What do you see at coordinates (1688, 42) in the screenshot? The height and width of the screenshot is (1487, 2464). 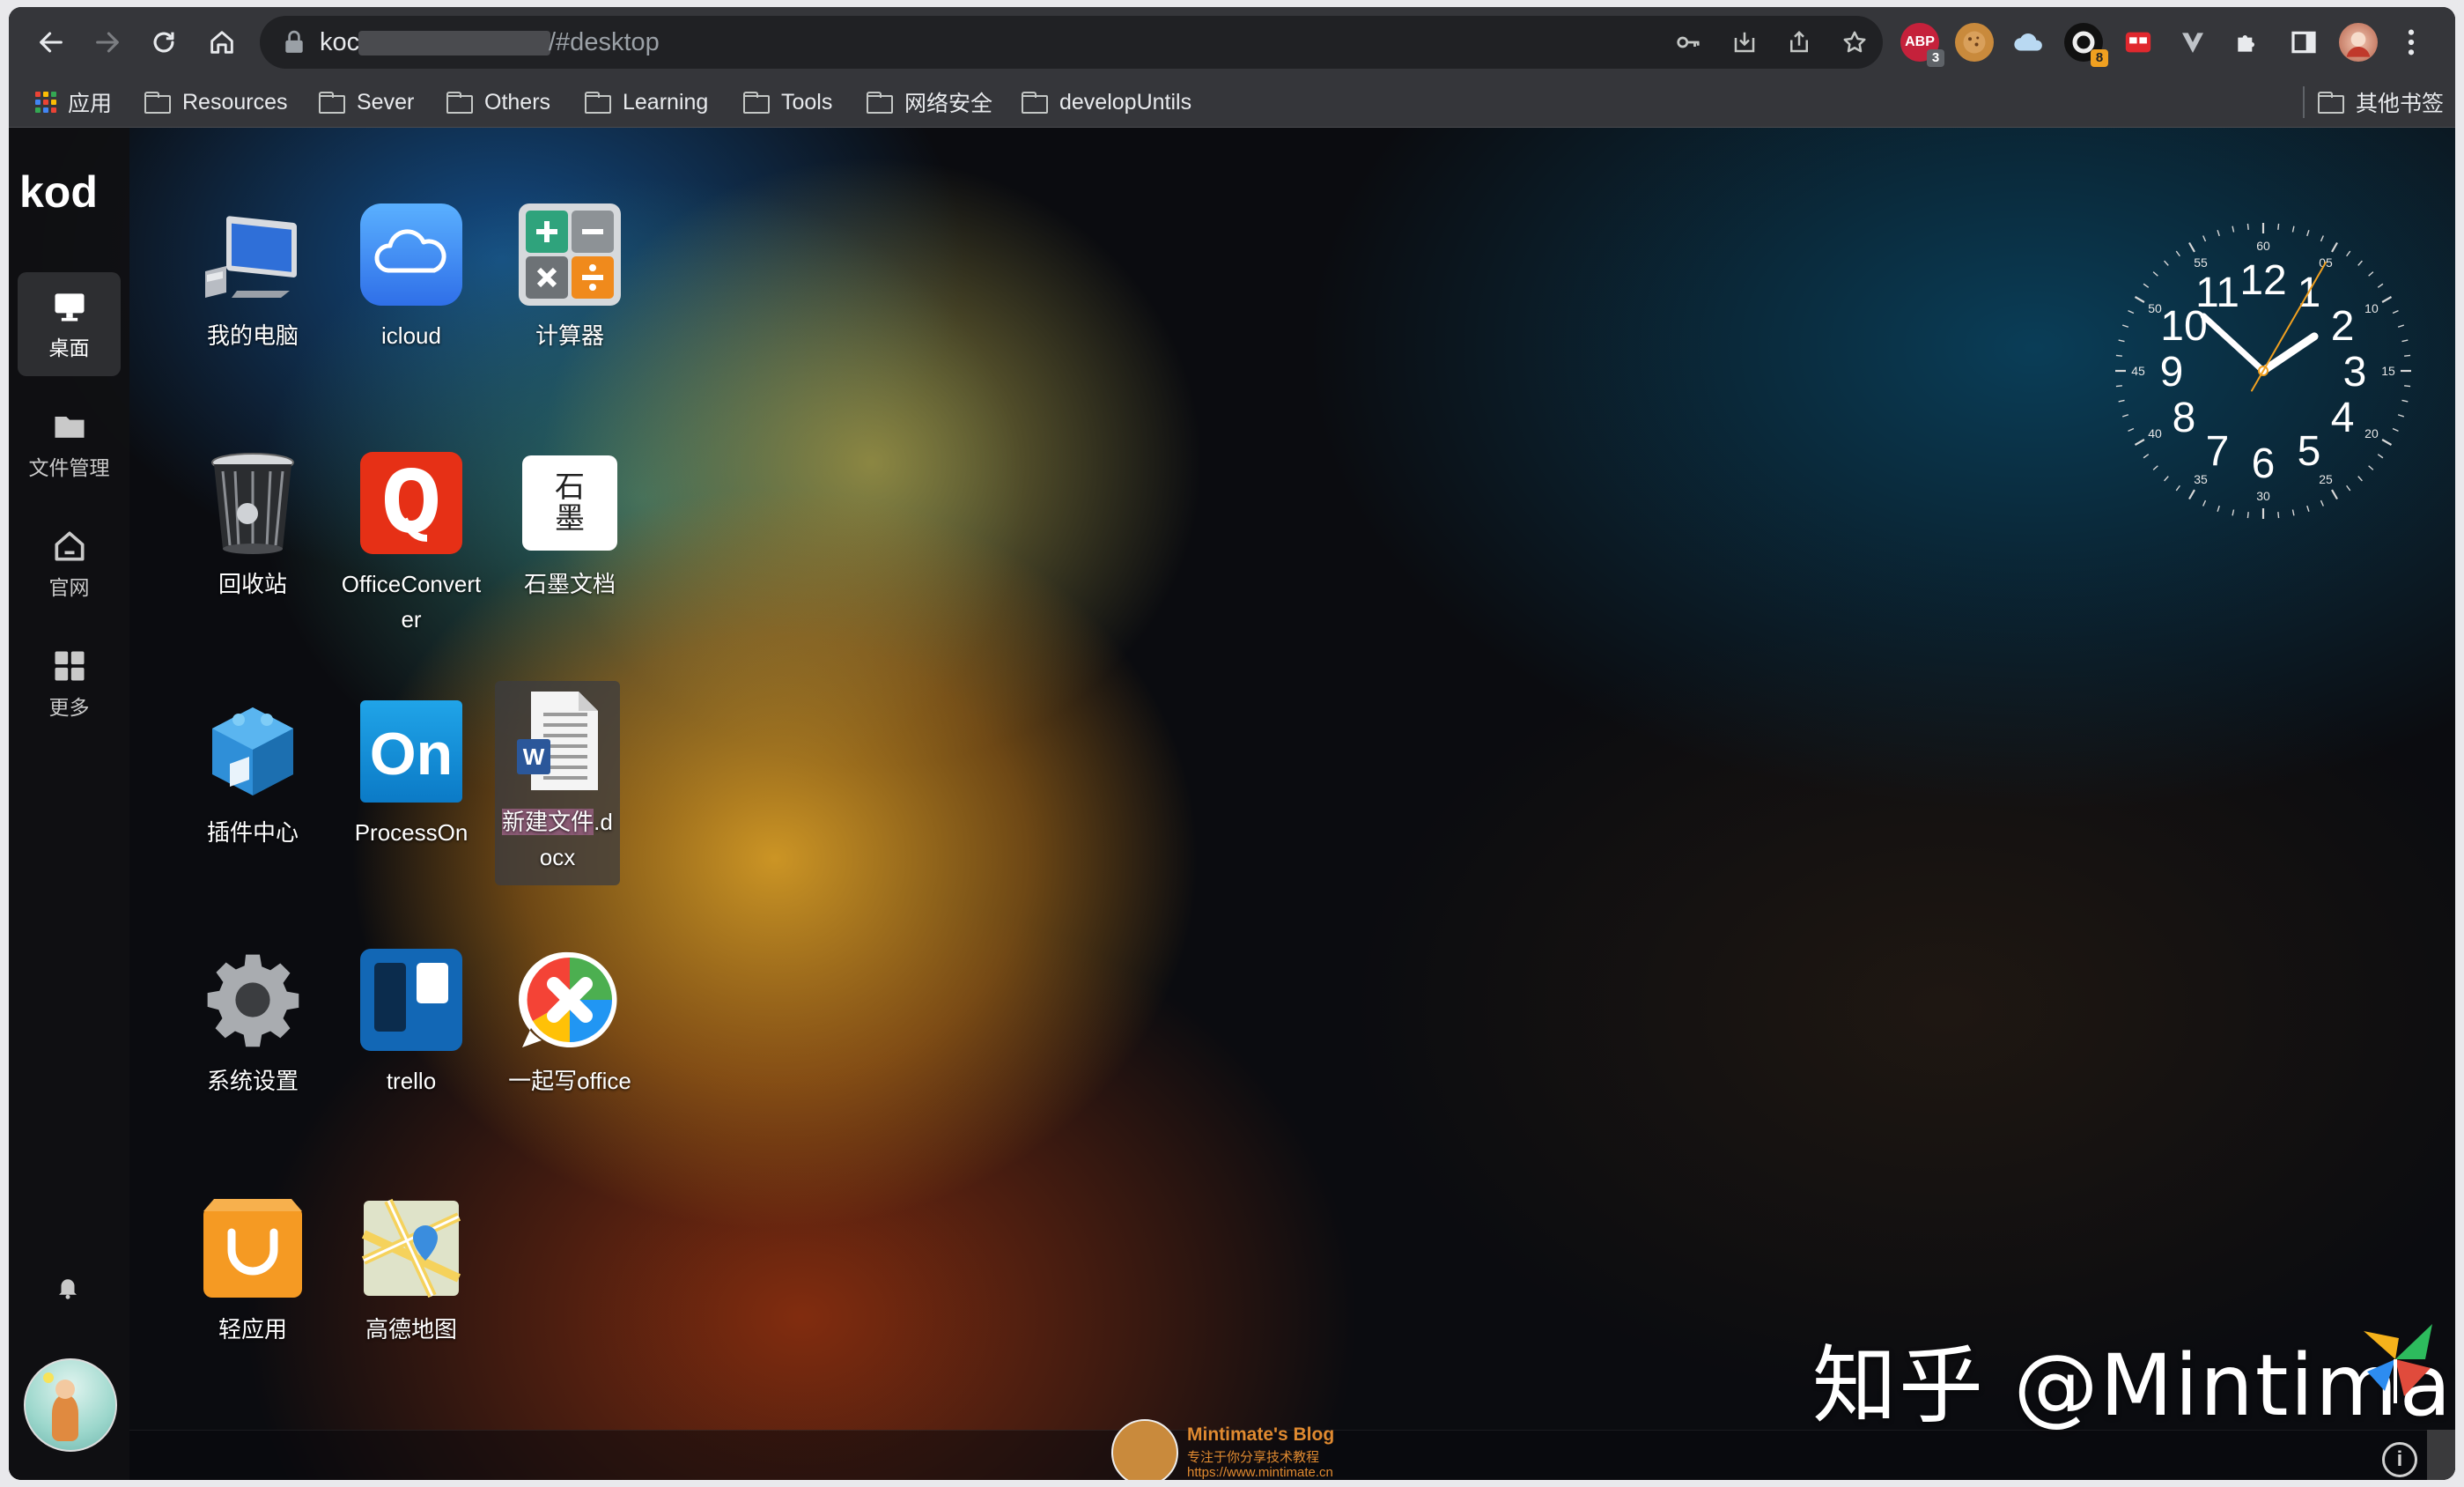 I see `password-key-button` at bounding box center [1688, 42].